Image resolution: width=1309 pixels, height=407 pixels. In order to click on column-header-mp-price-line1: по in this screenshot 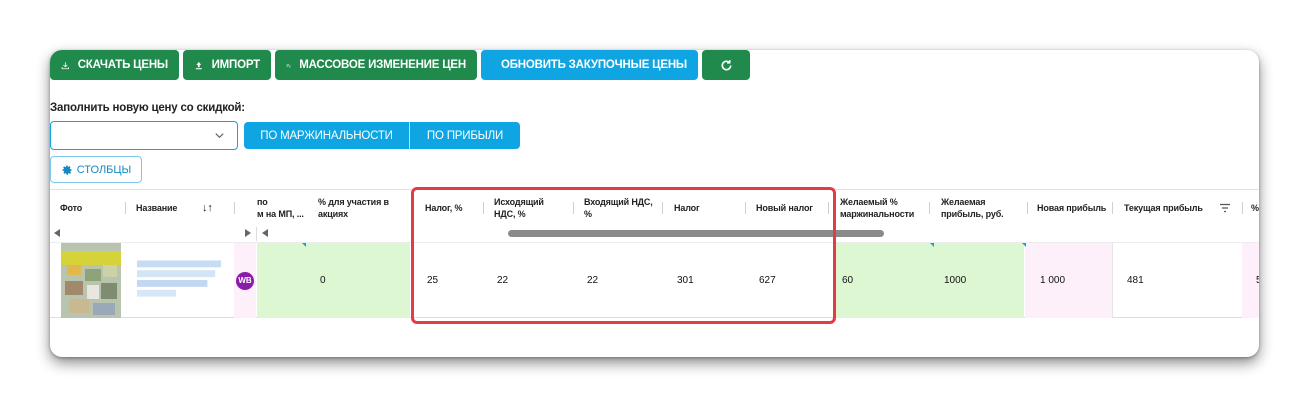, I will do `click(262, 202)`.